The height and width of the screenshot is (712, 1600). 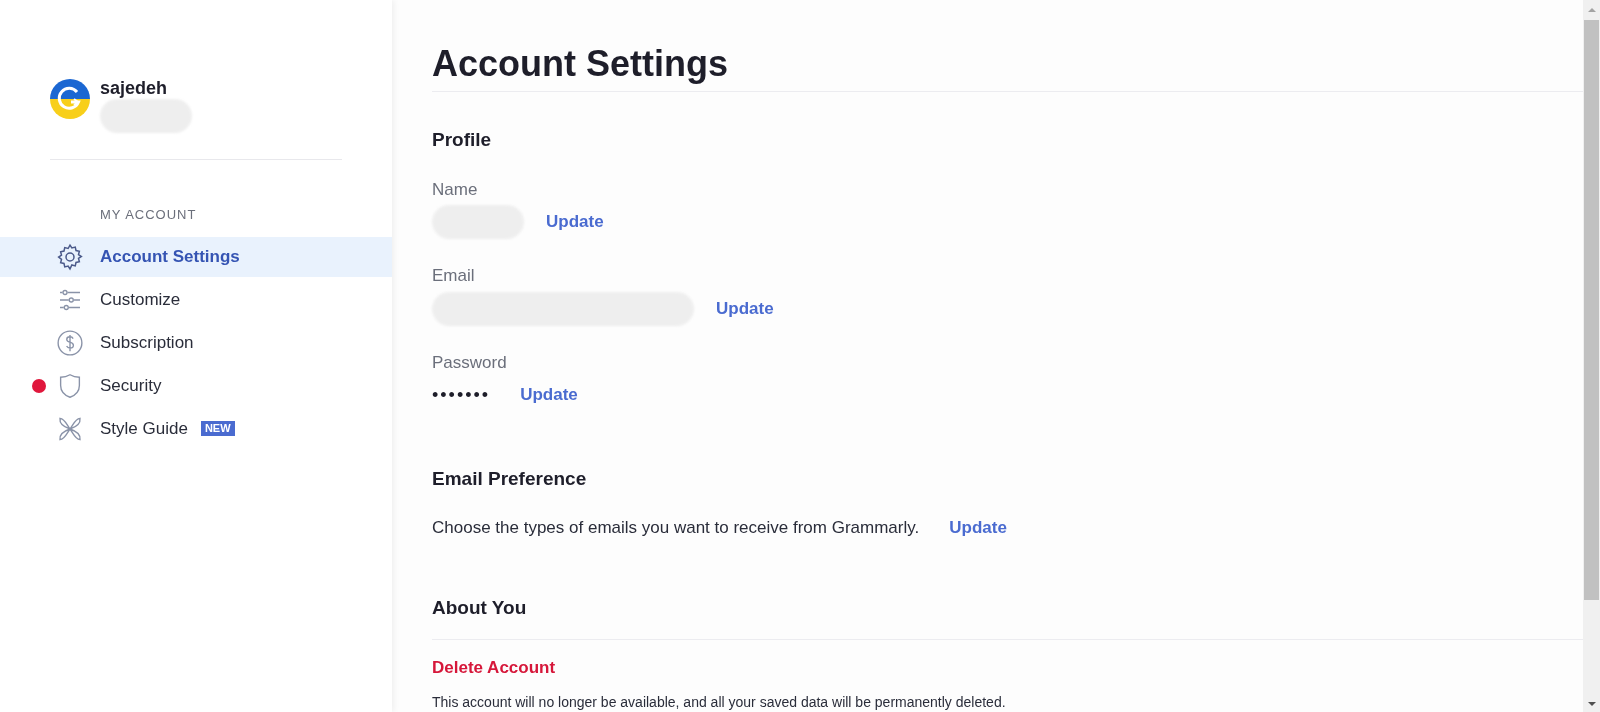 I want to click on section-heading: About You, so click(x=479, y=608).